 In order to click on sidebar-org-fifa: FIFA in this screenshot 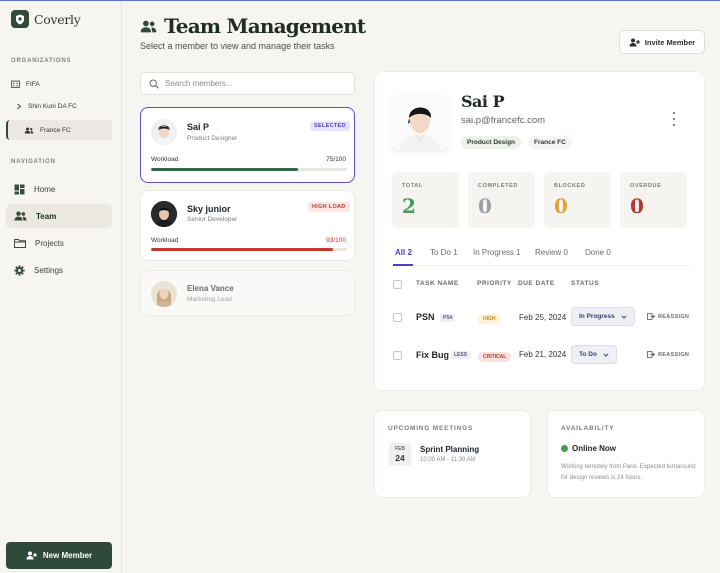, I will do `click(25, 84)`.